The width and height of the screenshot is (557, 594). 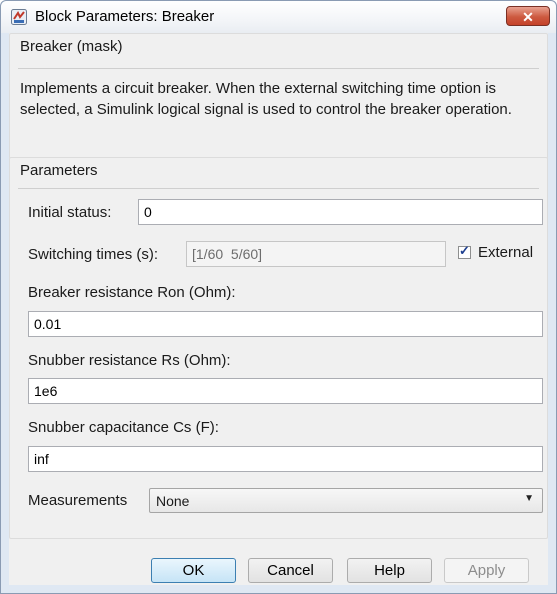 What do you see at coordinates (59, 170) in the screenshot?
I see `parameters-group-title: Parameters` at bounding box center [59, 170].